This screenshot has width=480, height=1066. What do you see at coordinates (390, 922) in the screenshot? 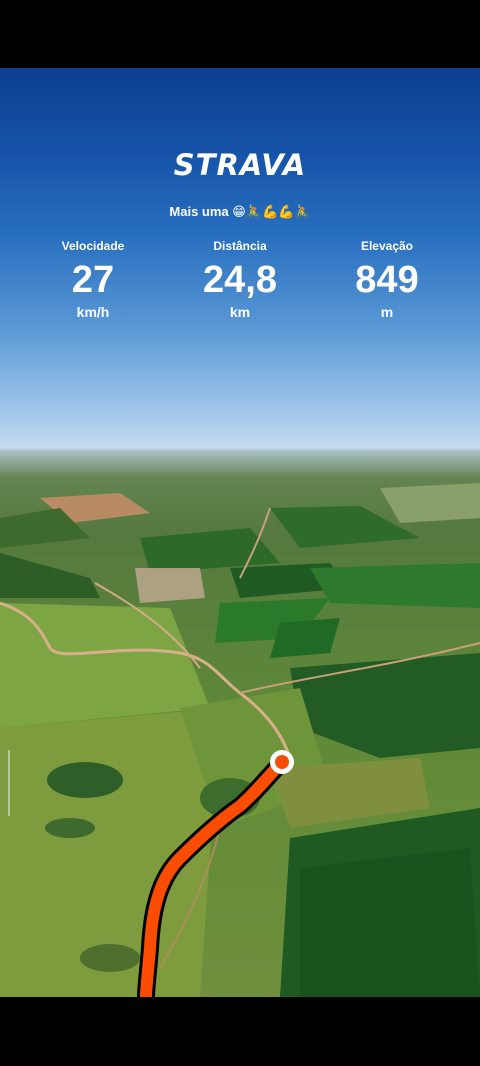
I see `forest-lower-right-shade` at bounding box center [390, 922].